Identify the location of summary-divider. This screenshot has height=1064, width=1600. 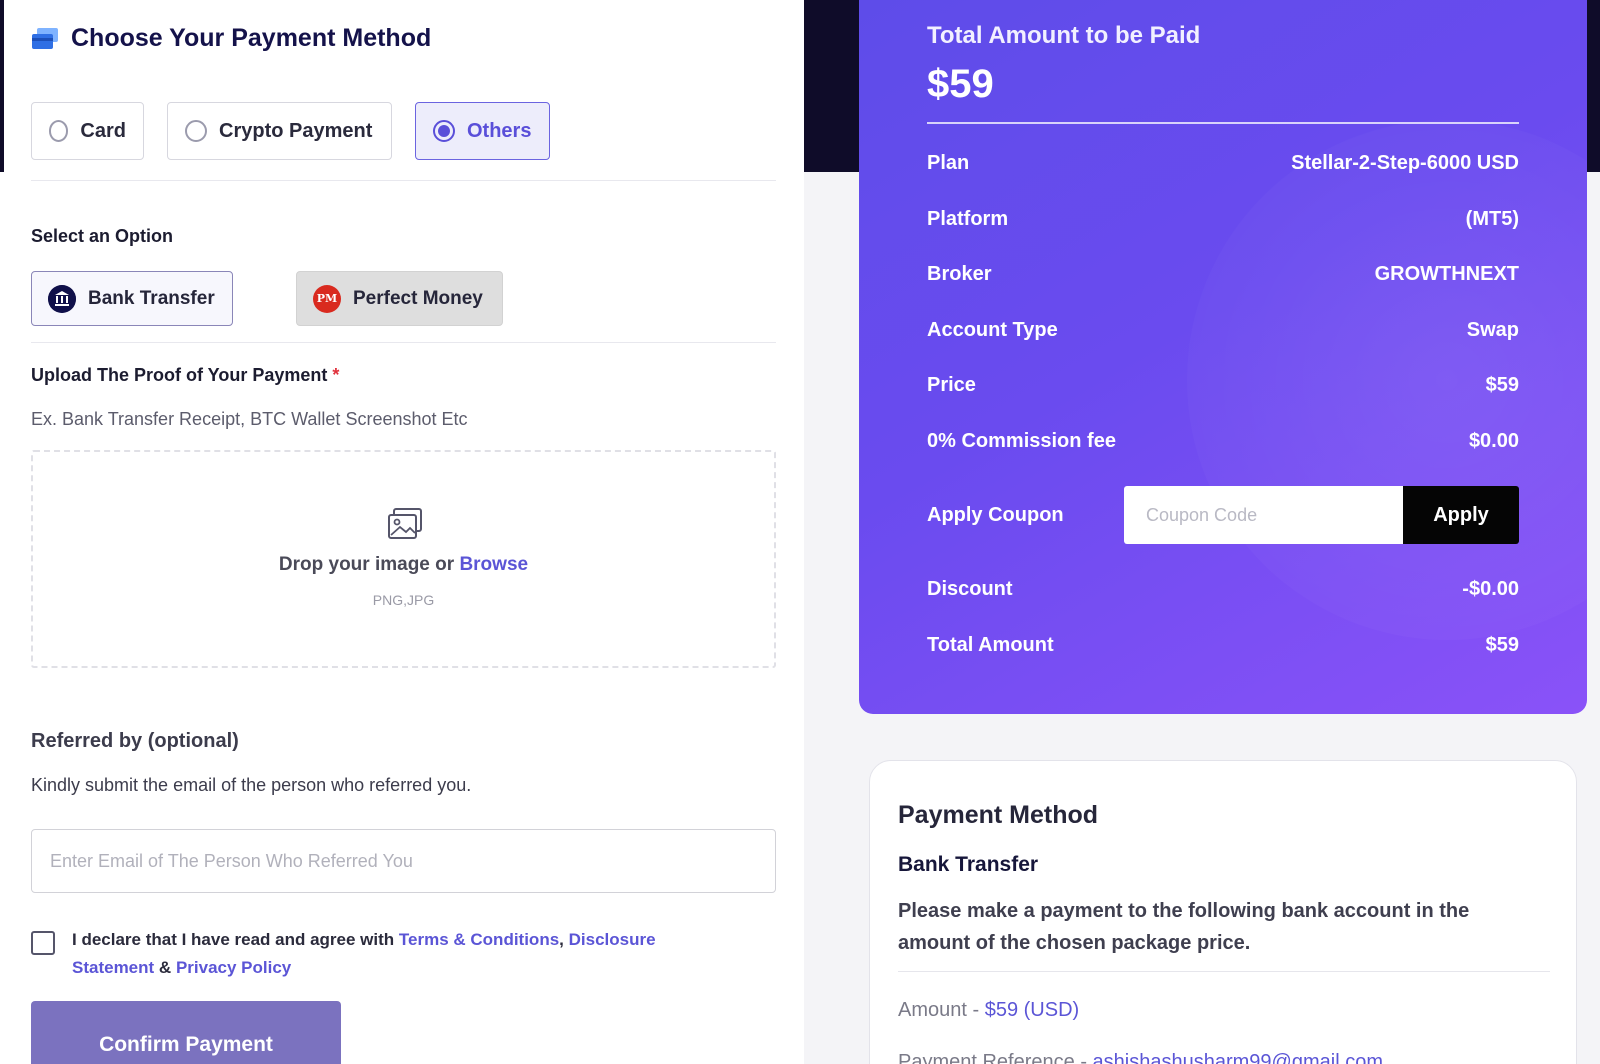
(1223, 123).